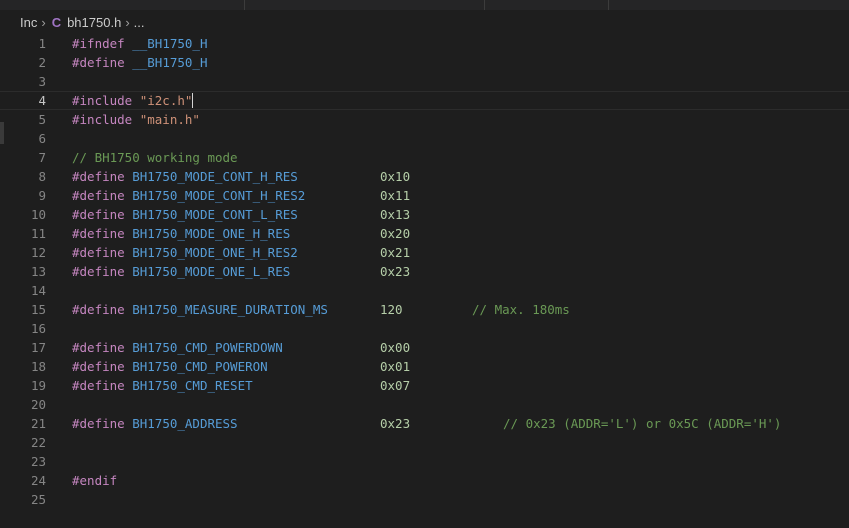 This screenshot has width=849, height=528. I want to click on code-text: #define BH1750_MODE_CONT_H_RES 0x10, so click(457, 176).